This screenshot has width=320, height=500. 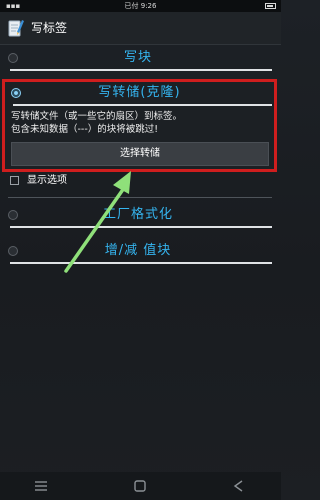 I want to click on back-icon, so click(x=239, y=486).